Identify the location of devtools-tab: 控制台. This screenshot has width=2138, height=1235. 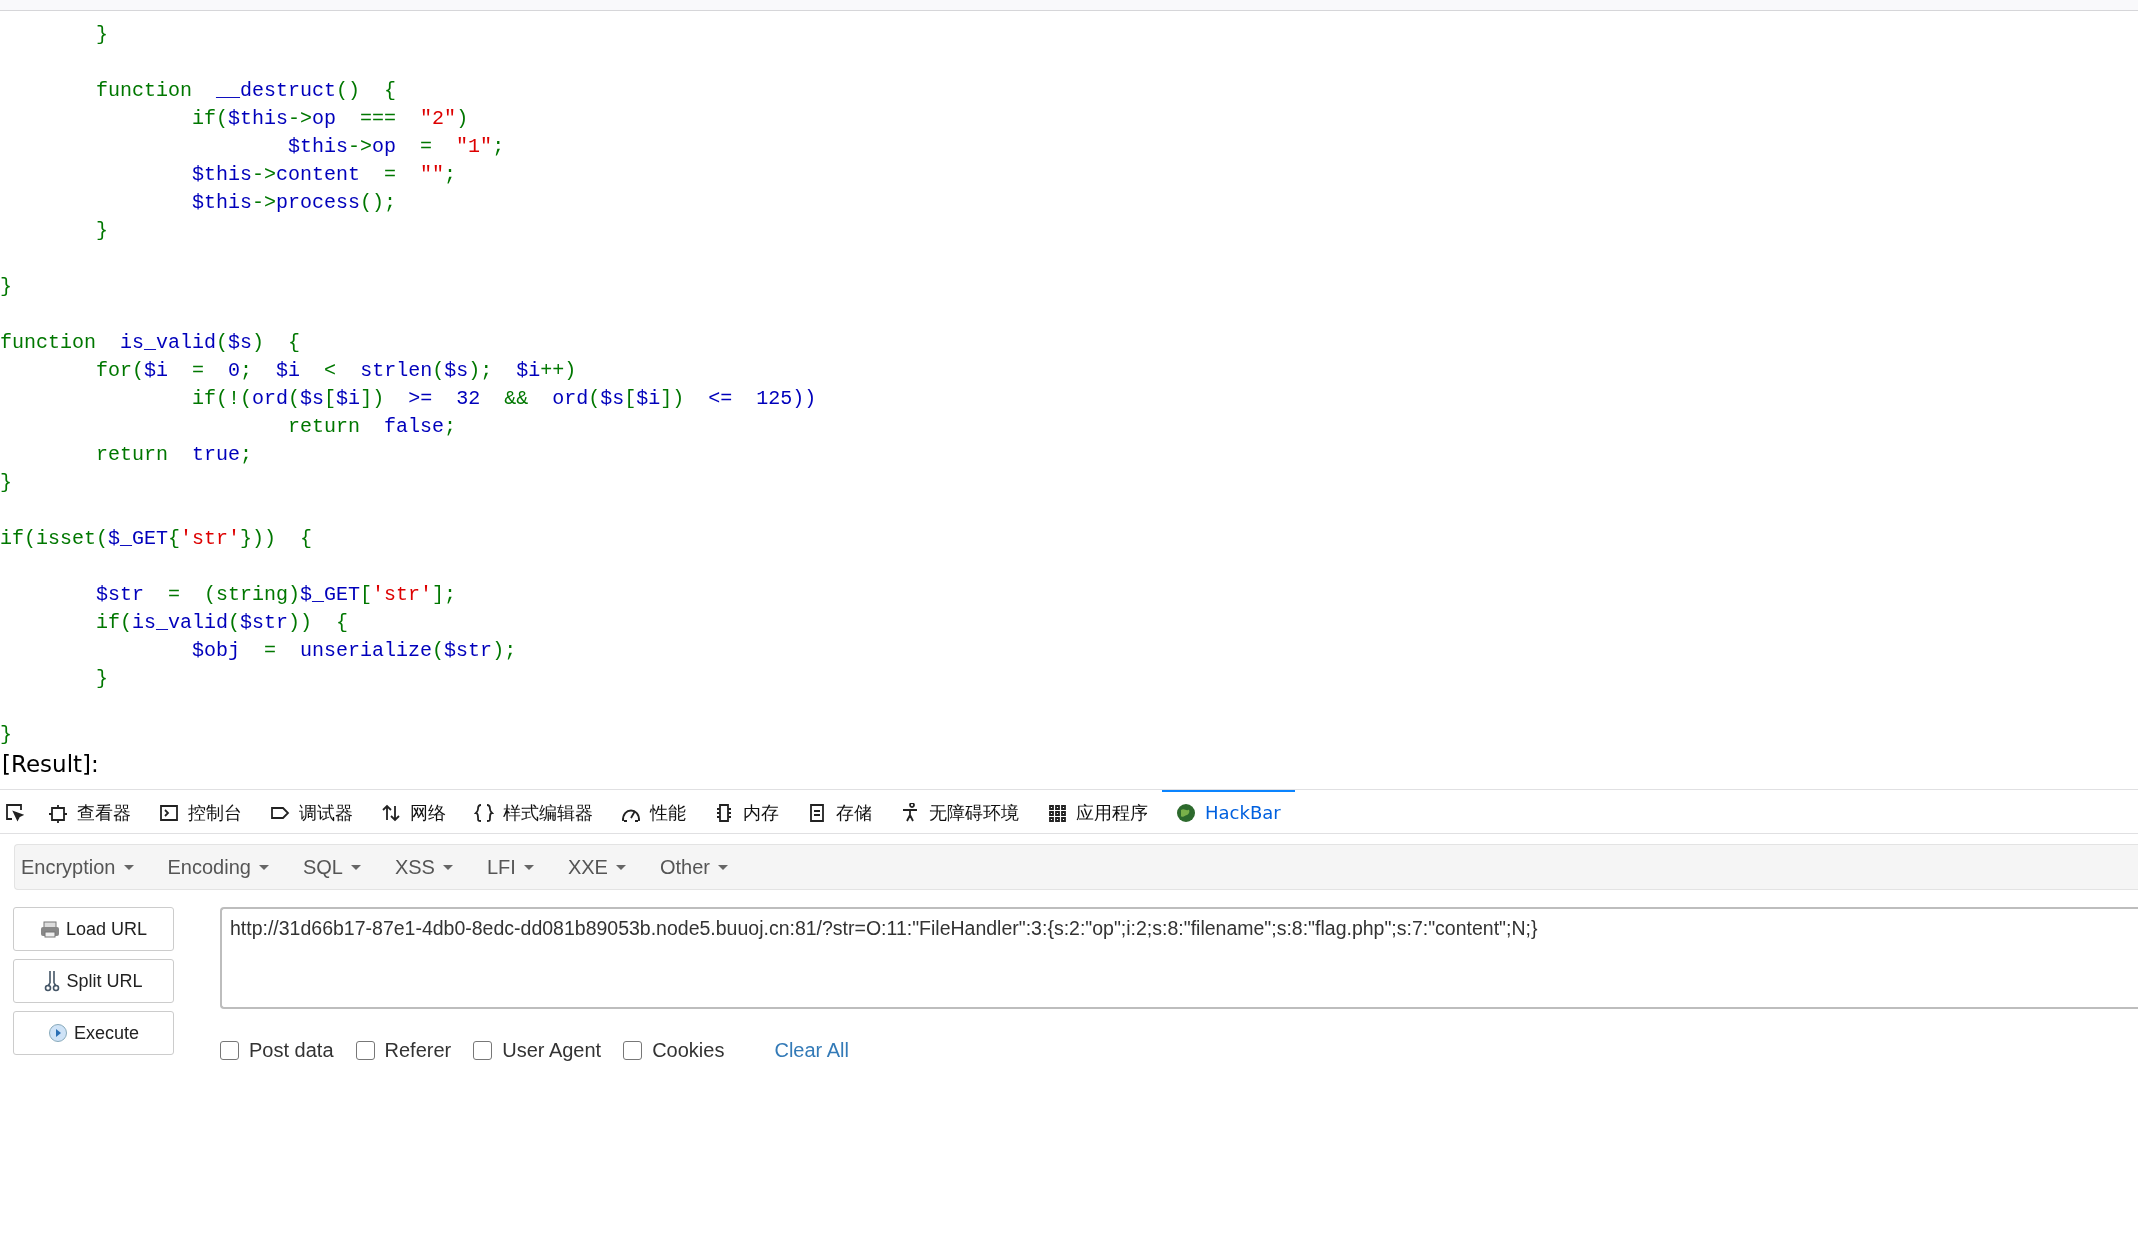
(200, 811).